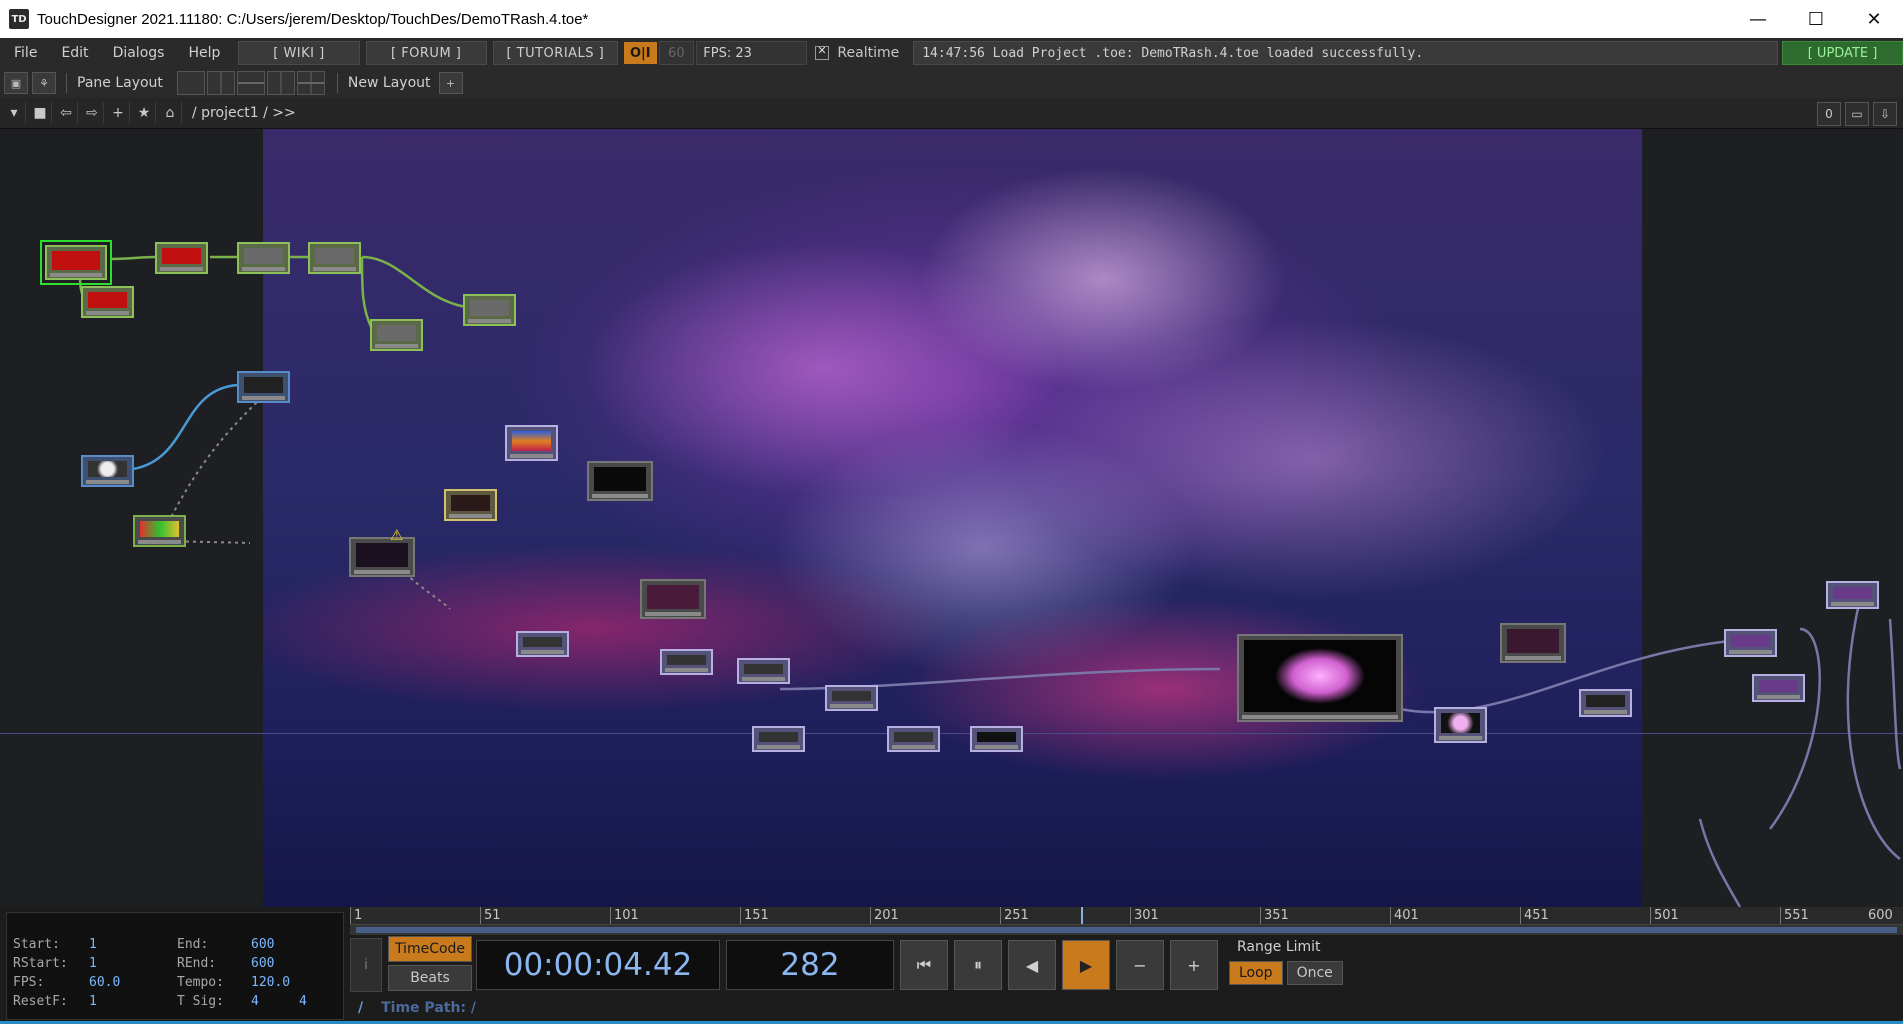 The width and height of the screenshot is (1903, 1024). I want to click on play-icon: ▶, so click(1086, 965).